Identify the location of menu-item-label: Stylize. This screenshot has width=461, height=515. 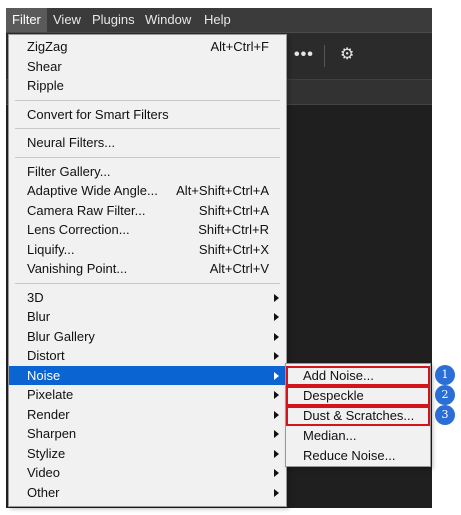
(46, 453).